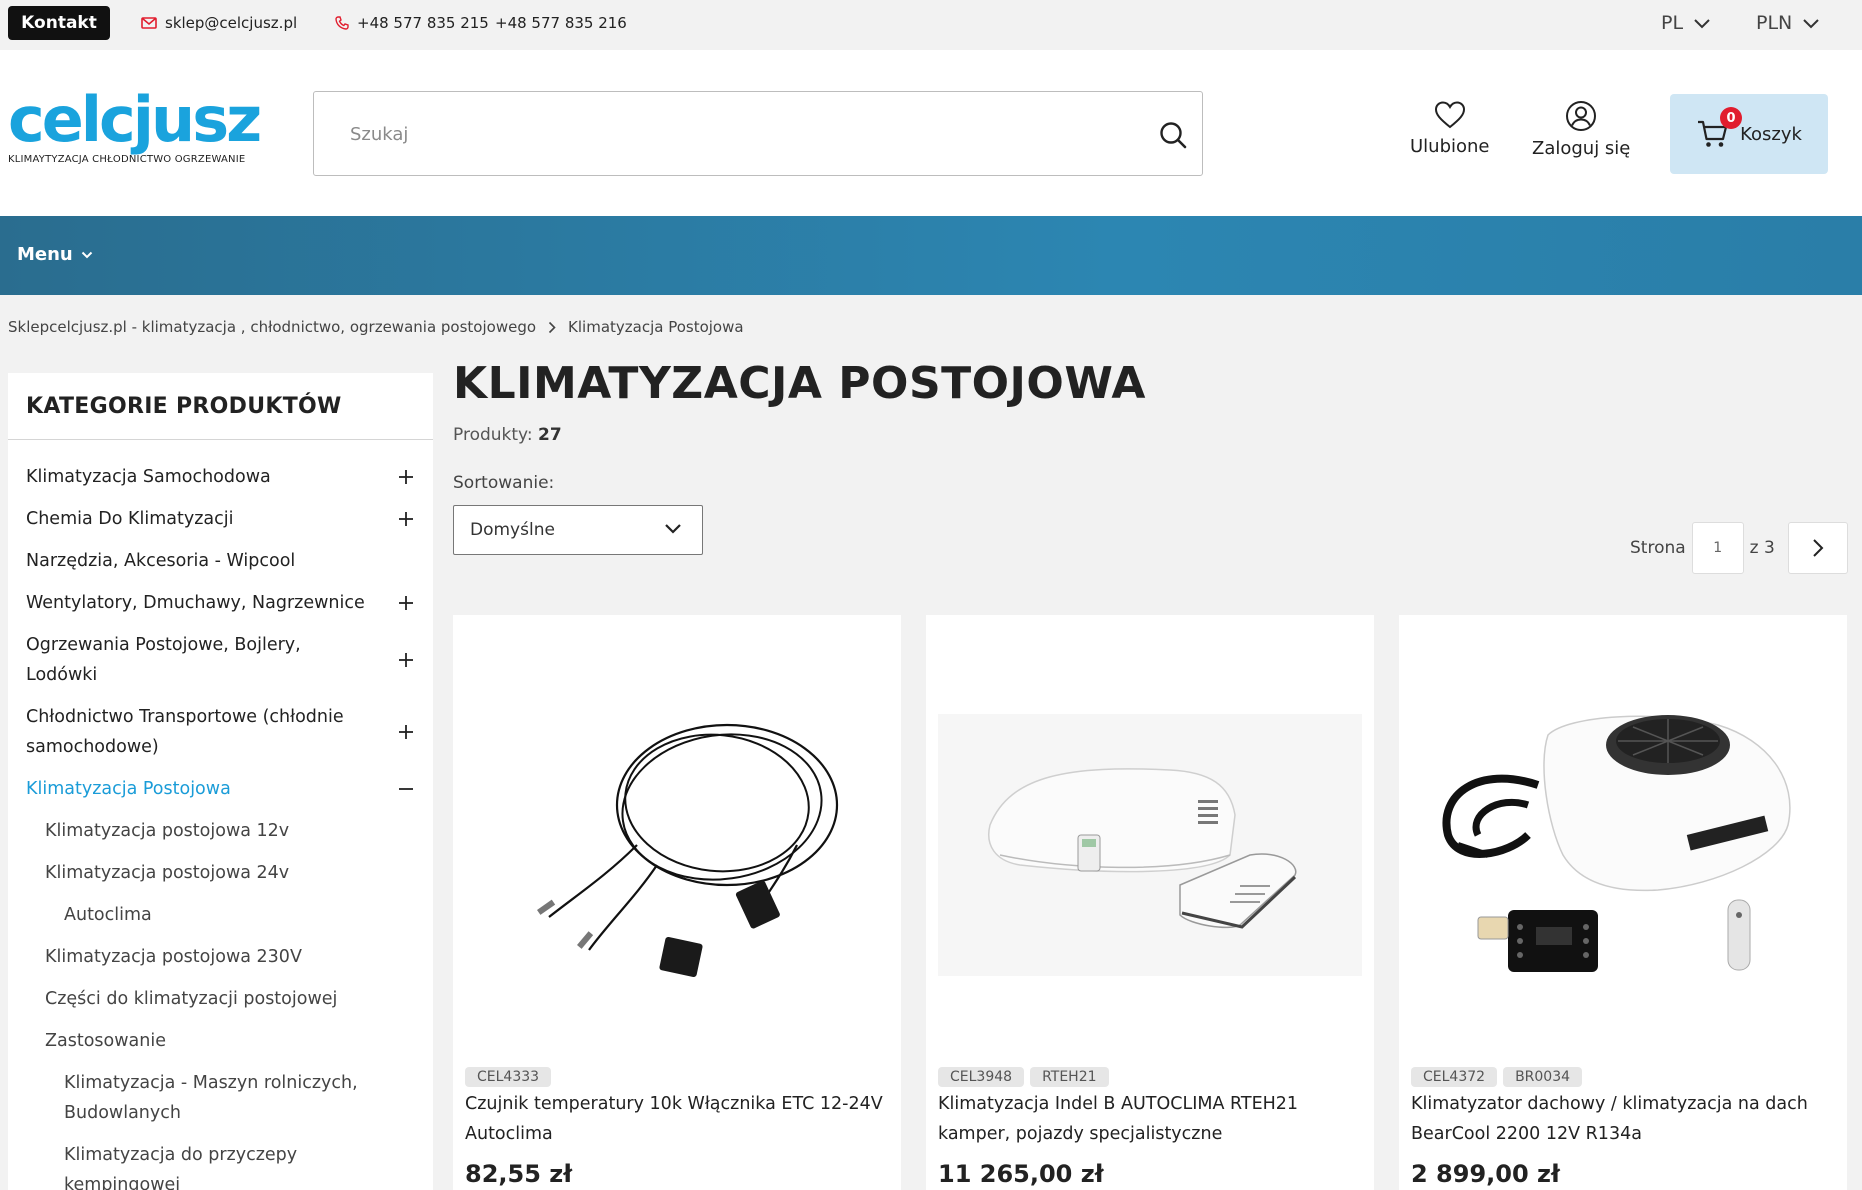 This screenshot has width=1862, height=1190. What do you see at coordinates (1485, 1174) in the screenshot?
I see `product-price: 2 899,00 zł` at bounding box center [1485, 1174].